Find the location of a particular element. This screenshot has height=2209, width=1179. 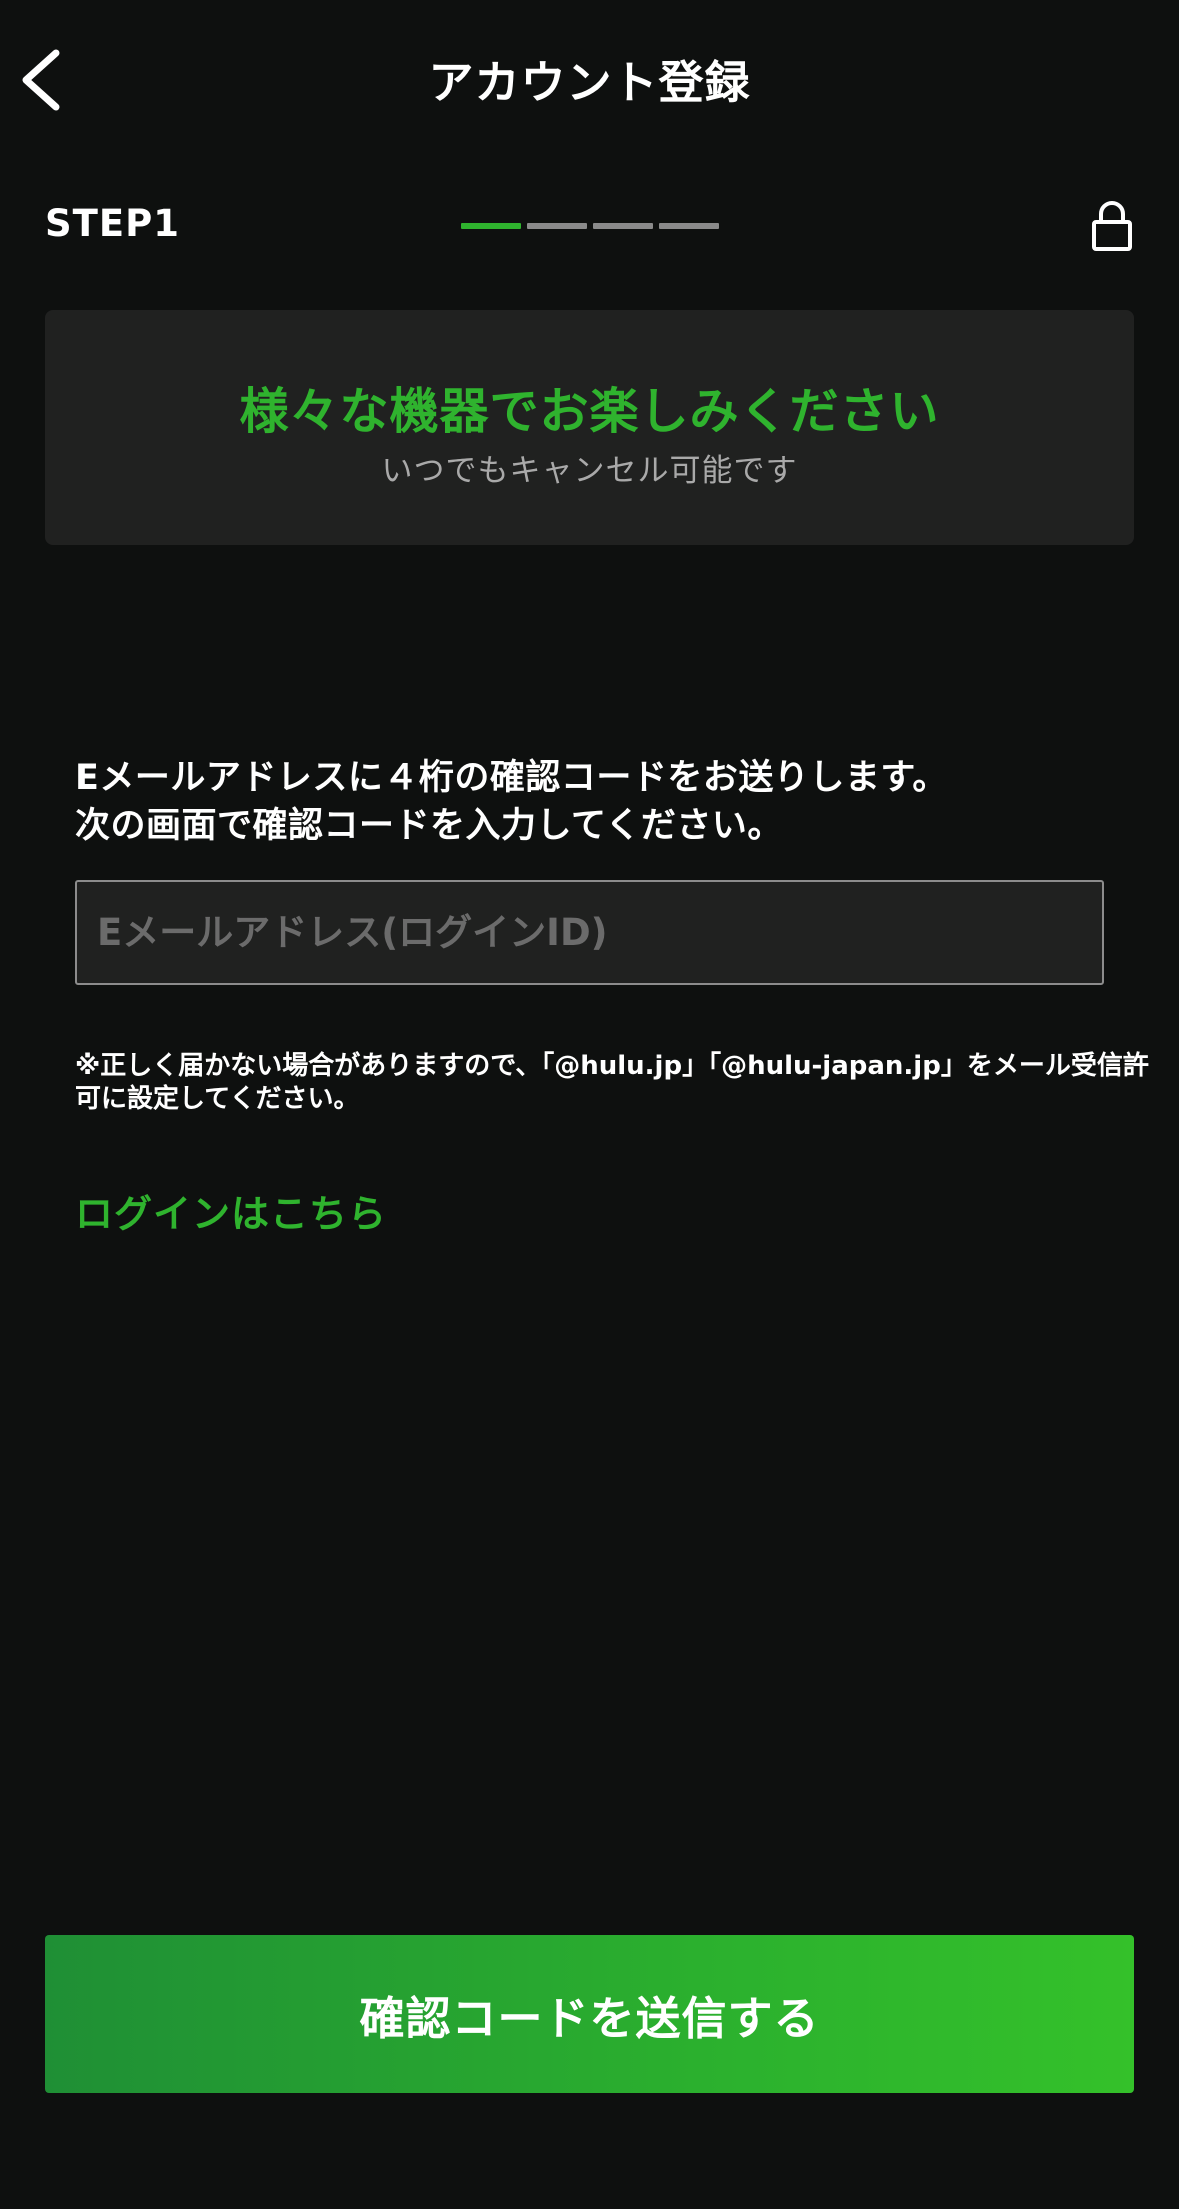

instructions-line-1: Eメールアドレスに４桁の確認コードをお送りします。 is located at coordinates (511, 778).